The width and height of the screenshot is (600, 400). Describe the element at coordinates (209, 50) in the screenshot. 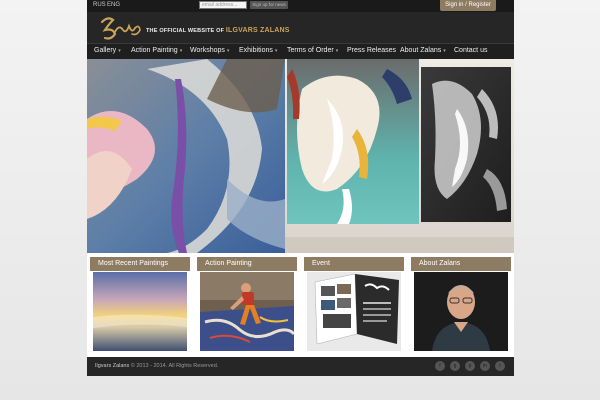

I see `nav-item-workshops: Workshops ▾` at that location.